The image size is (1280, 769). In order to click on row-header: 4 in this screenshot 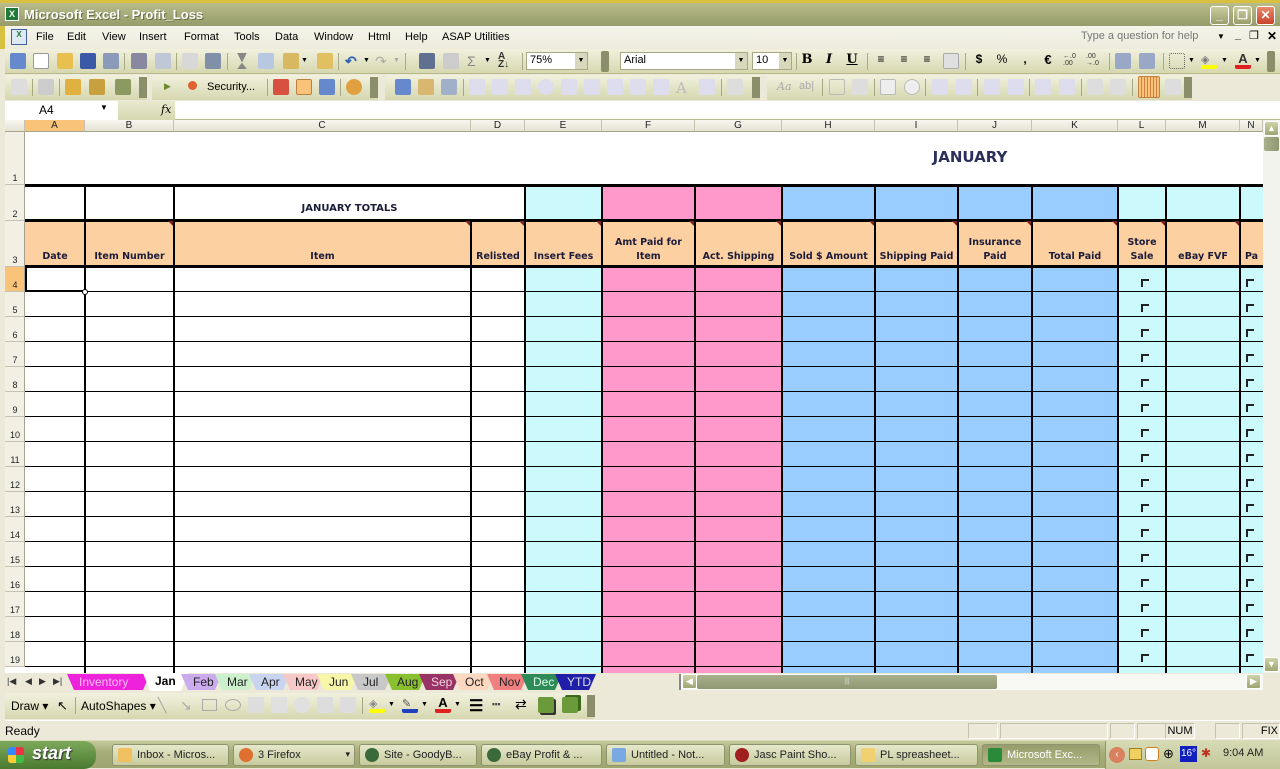, I will do `click(15, 279)`.